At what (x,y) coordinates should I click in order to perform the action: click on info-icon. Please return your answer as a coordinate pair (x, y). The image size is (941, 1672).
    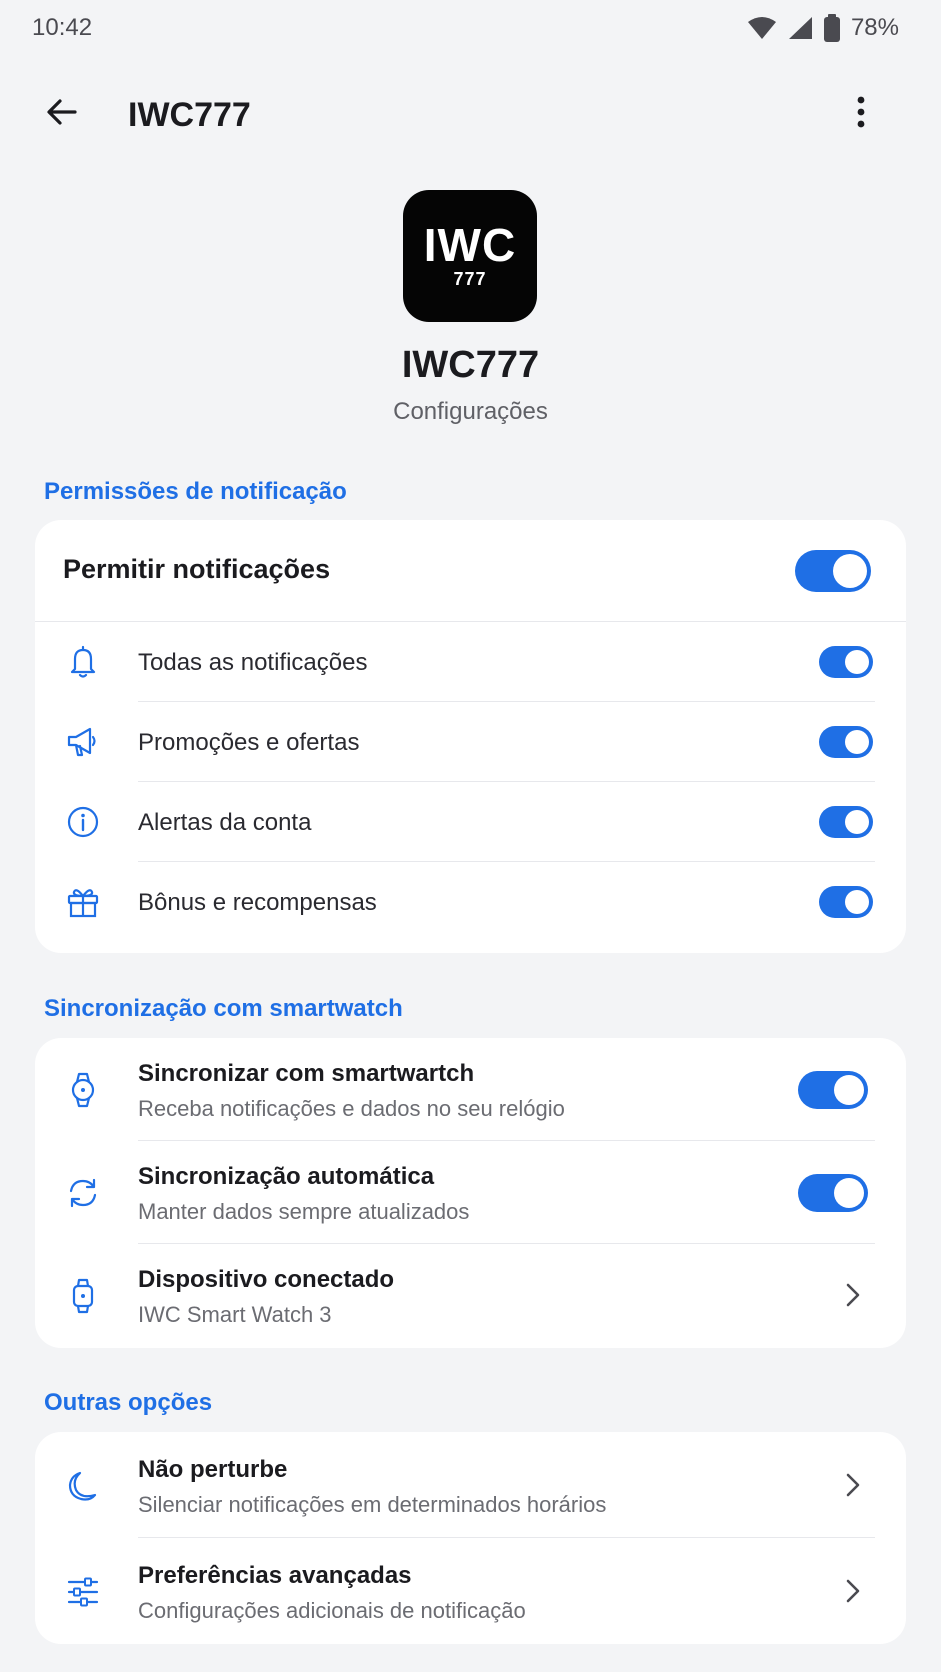
    Looking at the image, I should click on (83, 822).